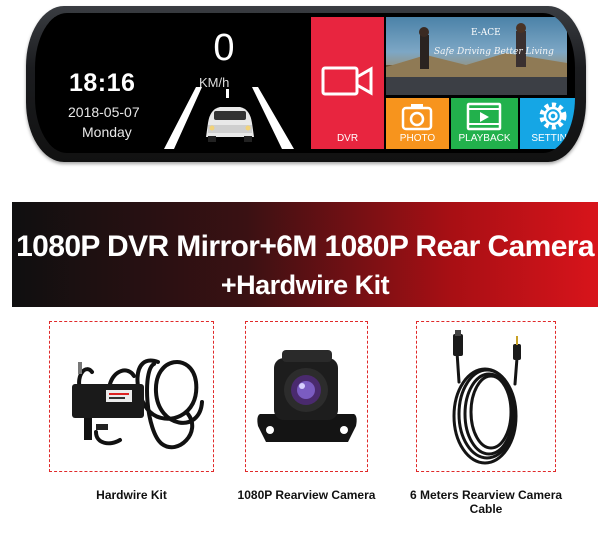 Image resolution: width=610 pixels, height=533 pixels. I want to click on rear-camera-image, so click(307, 396).